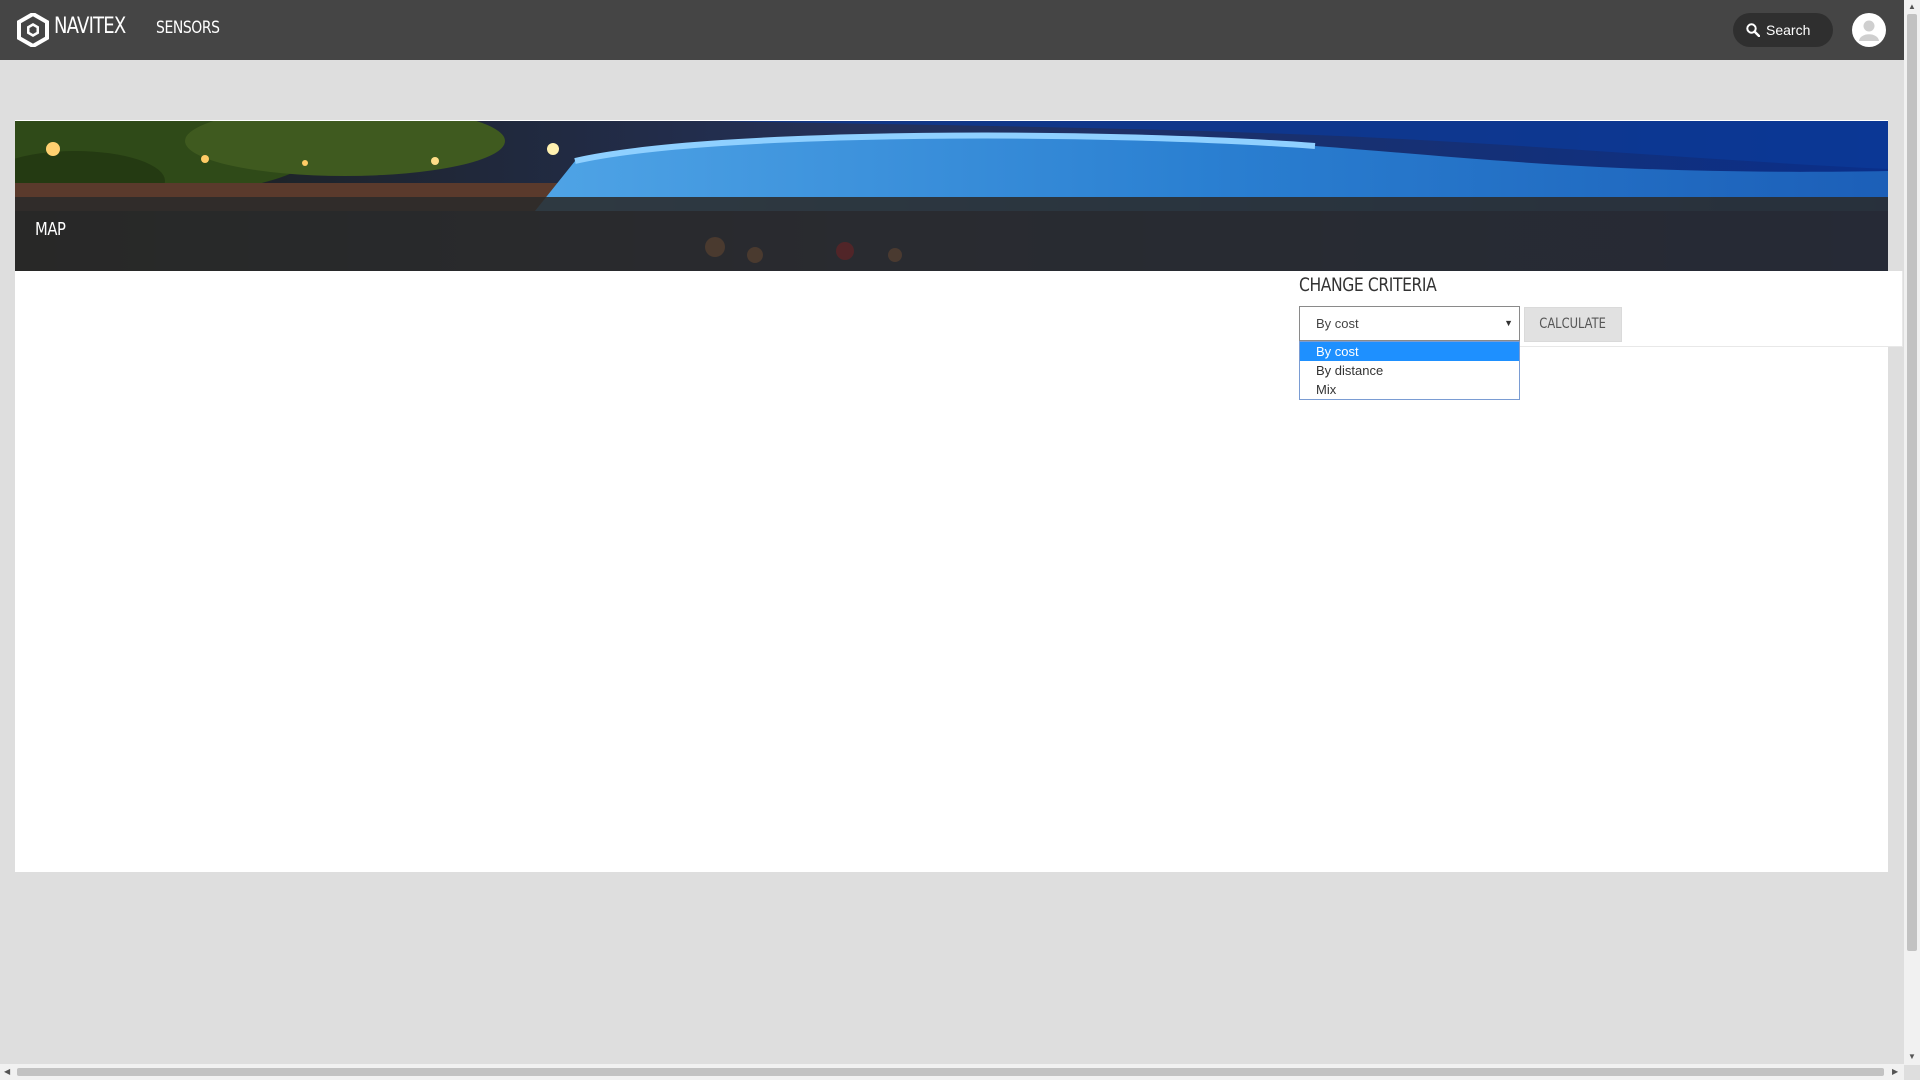 This screenshot has width=1920, height=1080. I want to click on calculate-label: CALCULATE, so click(1573, 324).